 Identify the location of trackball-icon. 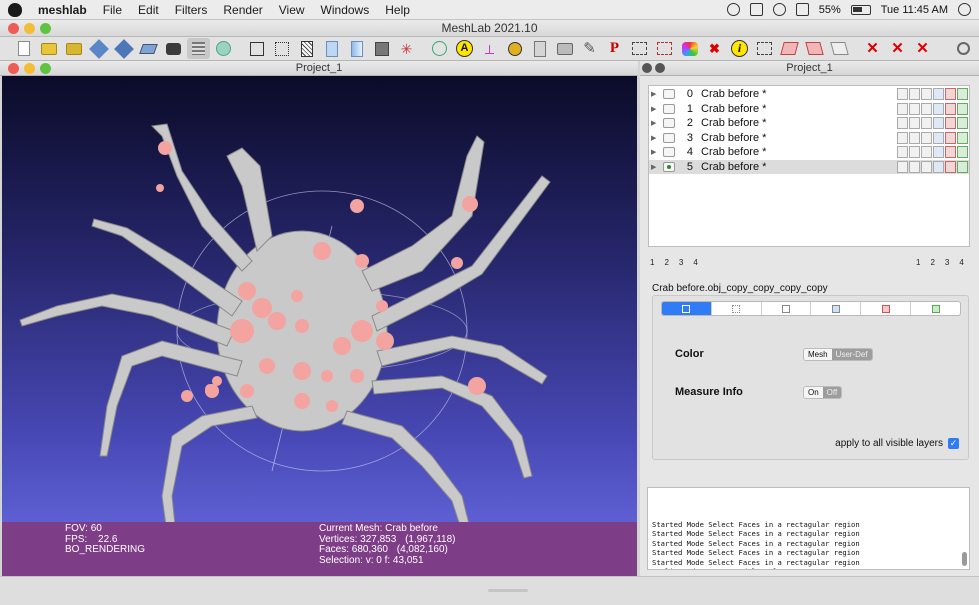
(439, 48).